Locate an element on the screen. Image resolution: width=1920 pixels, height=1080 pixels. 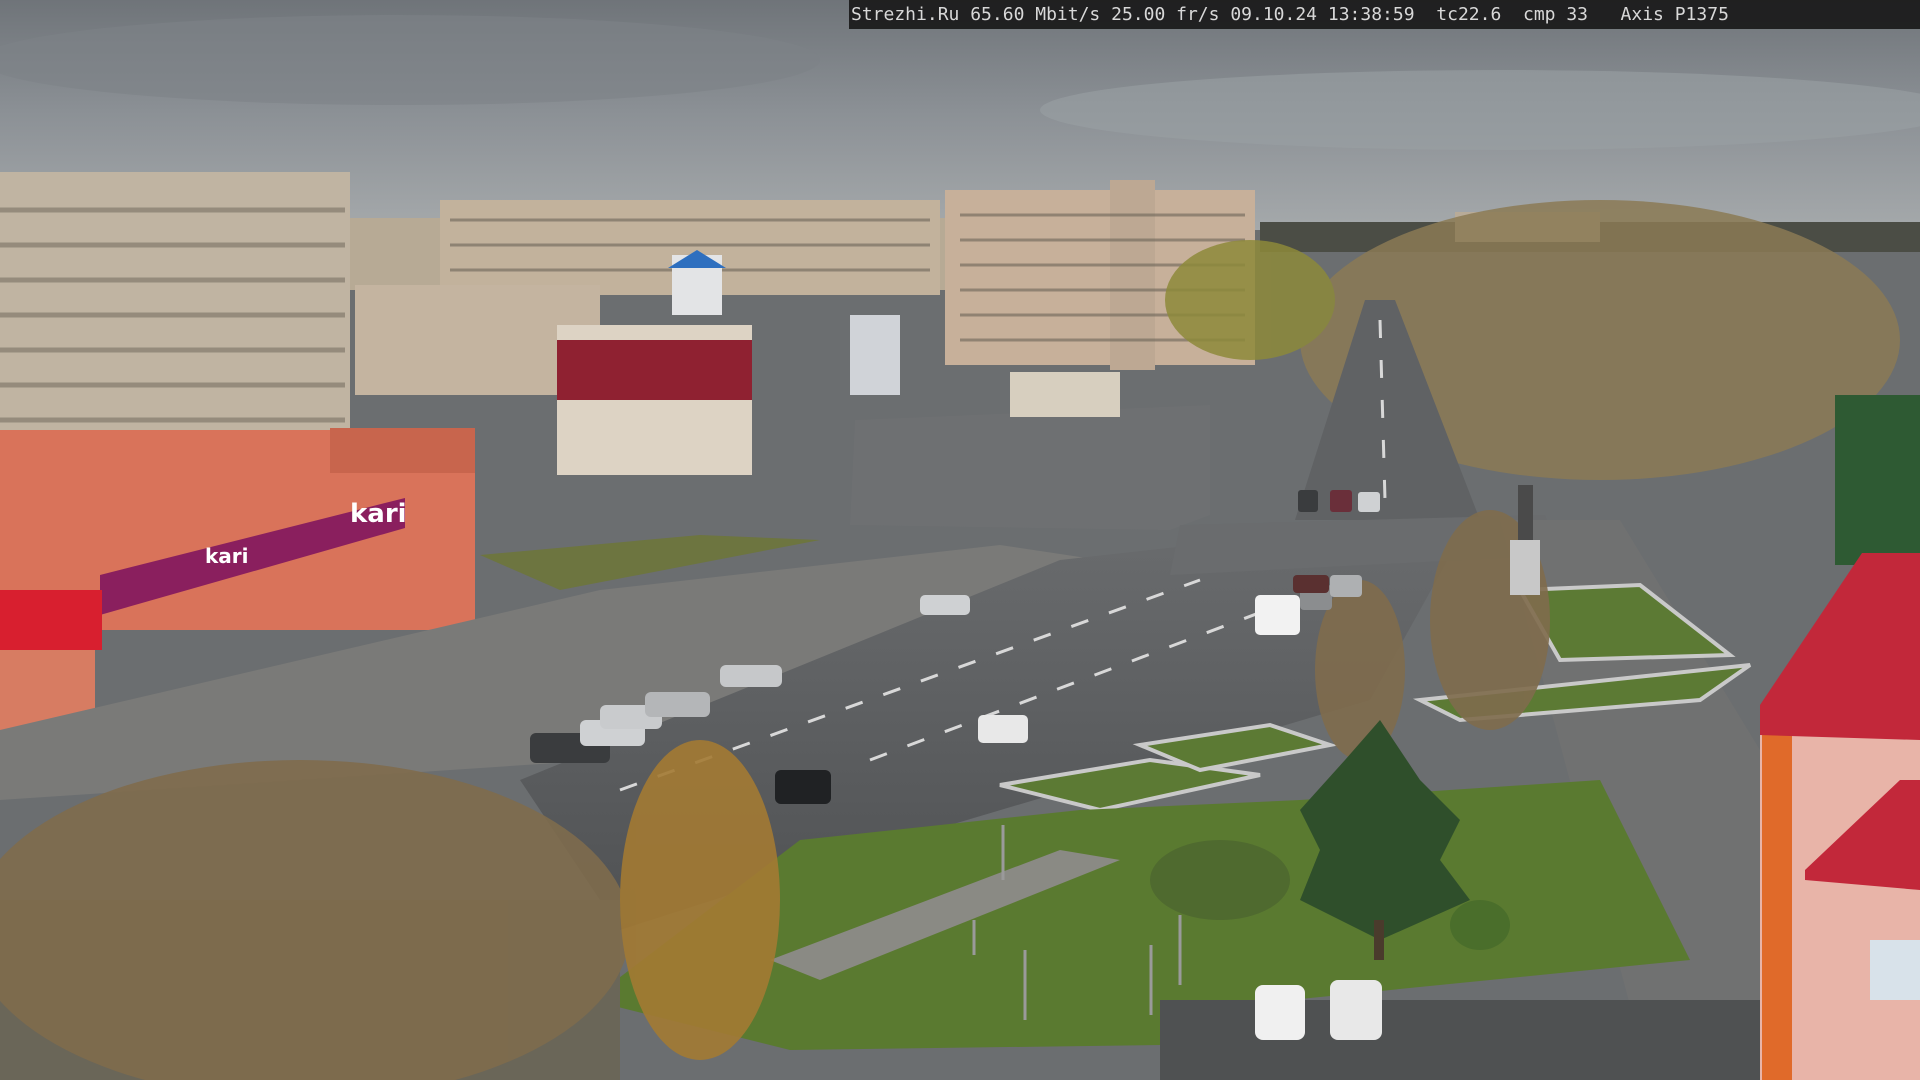
red-roof-facade is located at coordinates (654, 370).